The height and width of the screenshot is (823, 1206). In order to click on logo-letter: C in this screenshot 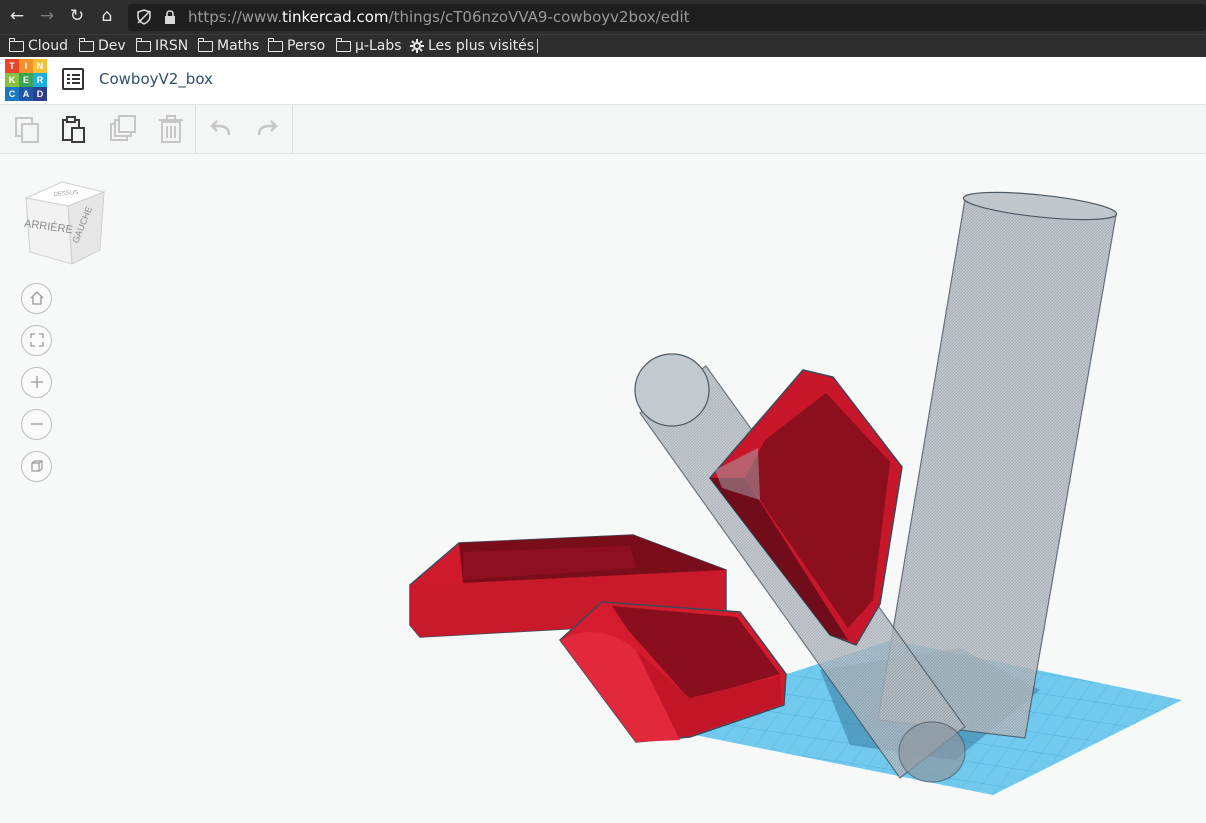, I will do `click(12, 94)`.